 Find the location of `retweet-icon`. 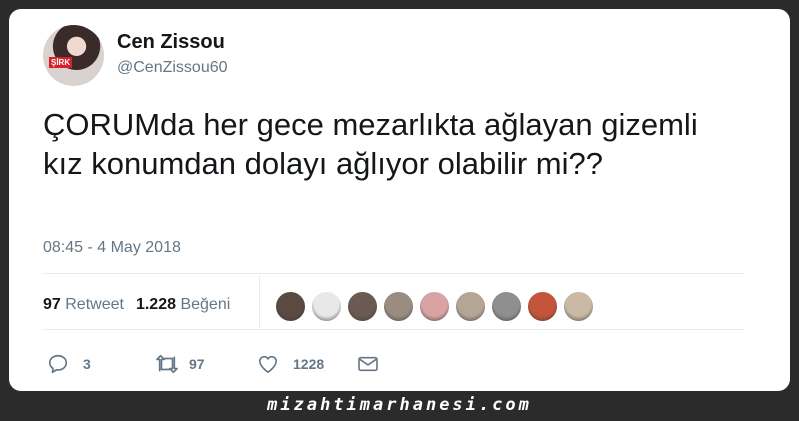

retweet-icon is located at coordinates (167, 364).